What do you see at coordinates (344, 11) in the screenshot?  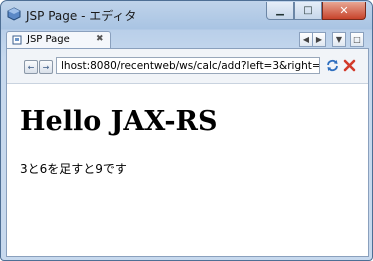 I see `close-button: ✕` at bounding box center [344, 11].